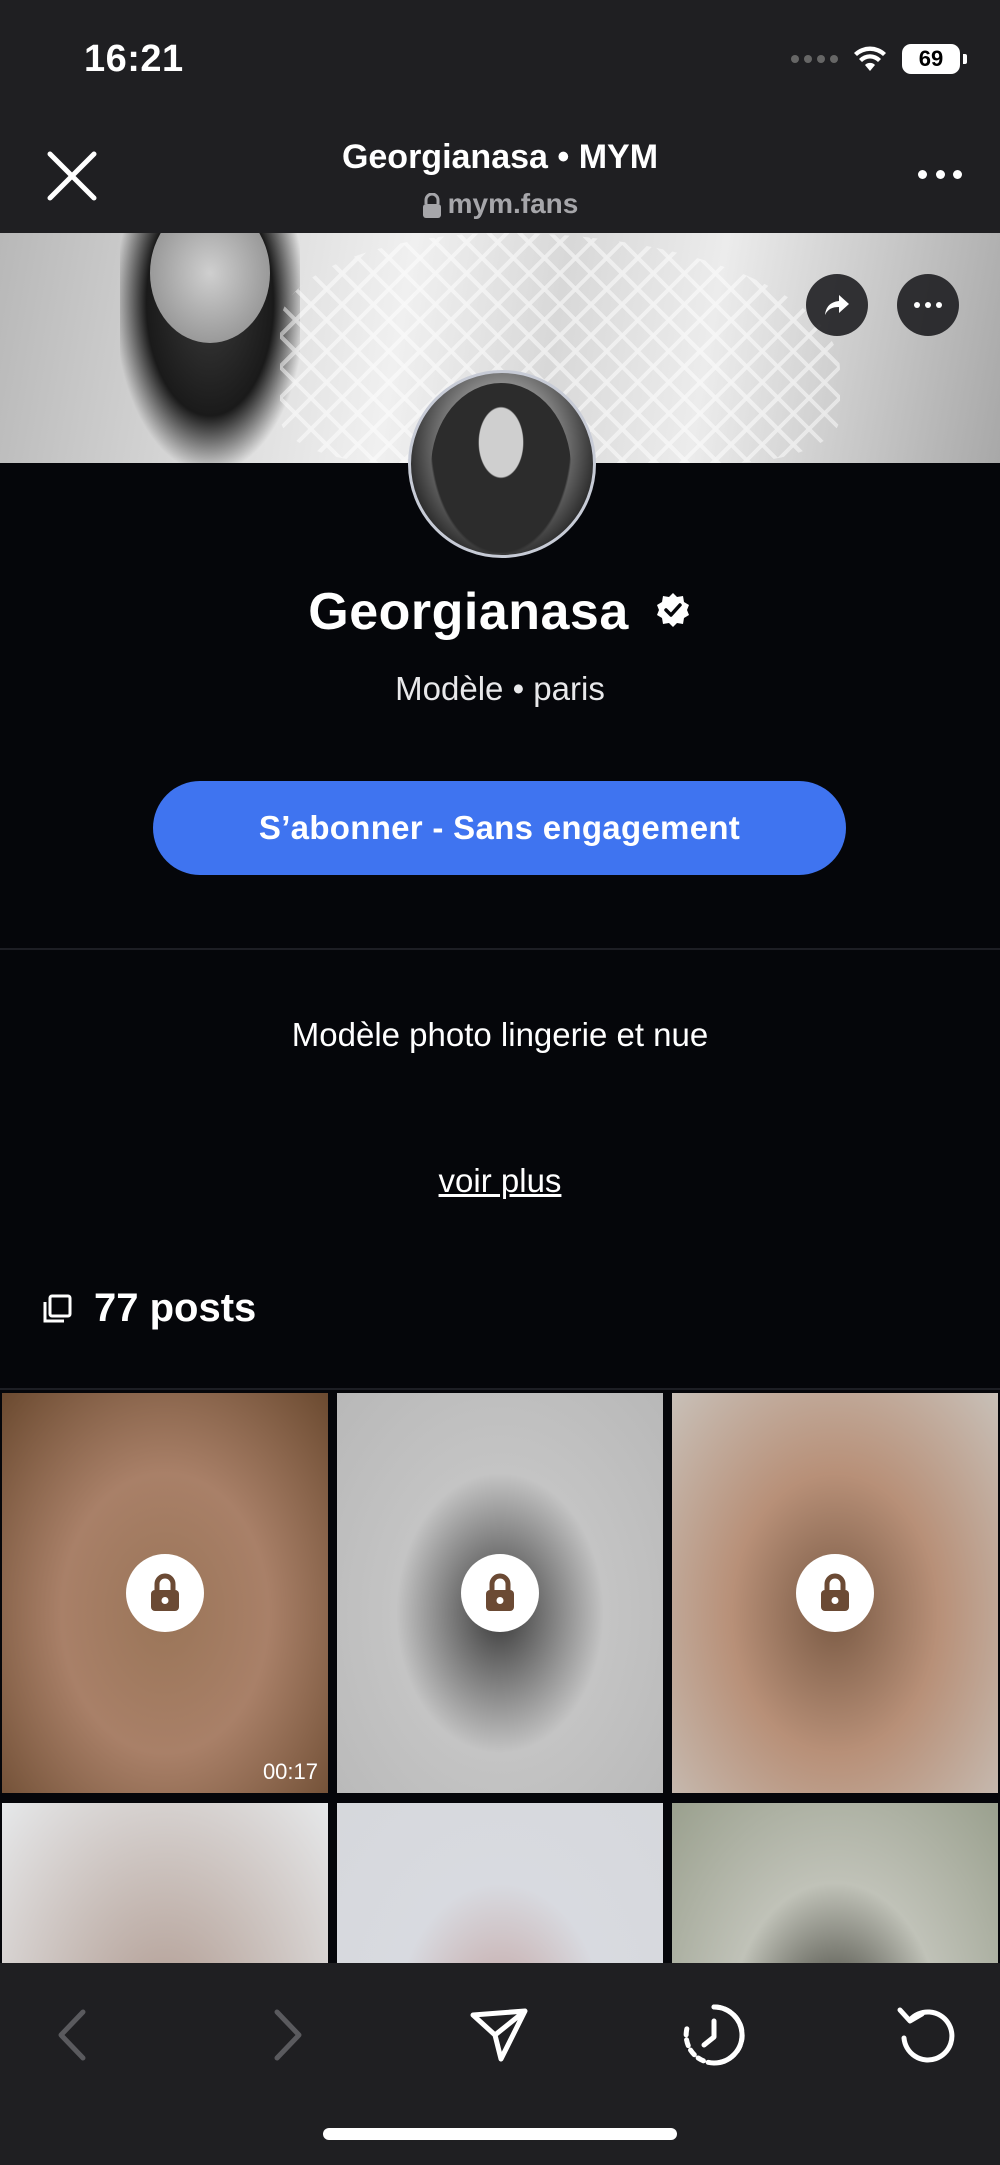  I want to click on post-thumbnail: 00:17, so click(165, 1593).